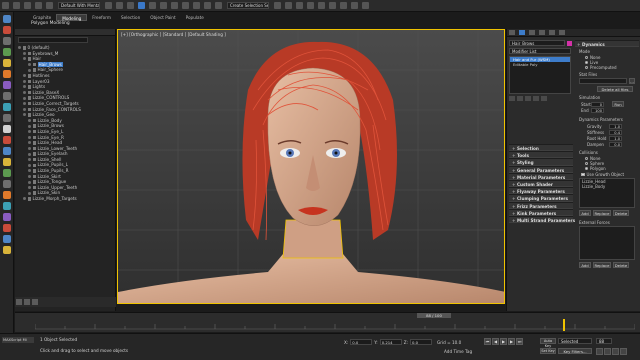 The image size is (640, 360). I want to click on pan-icon, so click(607, 351).